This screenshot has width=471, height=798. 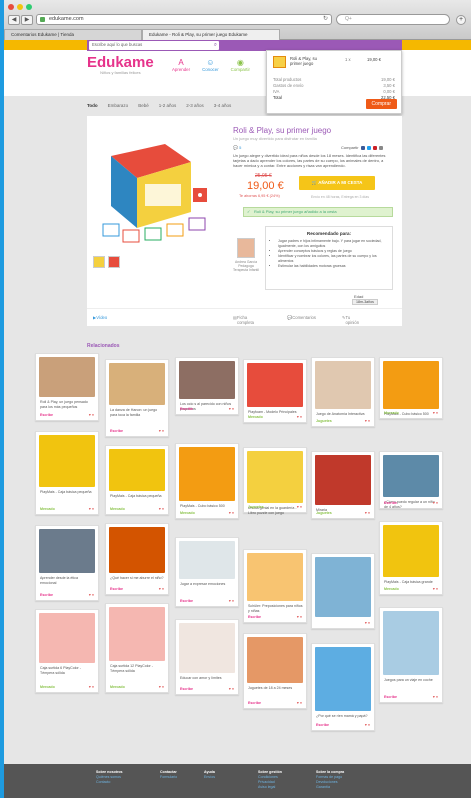 What do you see at coordinates (343, 687) in the screenshot?
I see `related-card: ¿Por qué se ríen mamá y papá? Escribe ♥ ●` at bounding box center [343, 687].